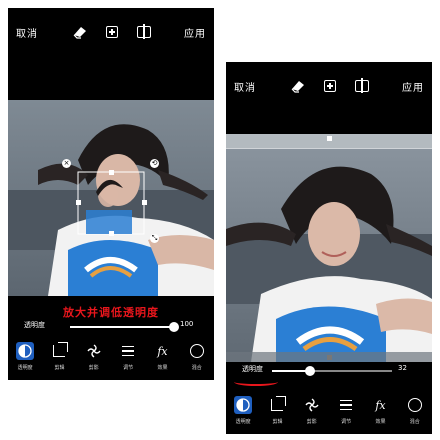  I want to click on delete-layer-icon: ×, so click(66, 163).